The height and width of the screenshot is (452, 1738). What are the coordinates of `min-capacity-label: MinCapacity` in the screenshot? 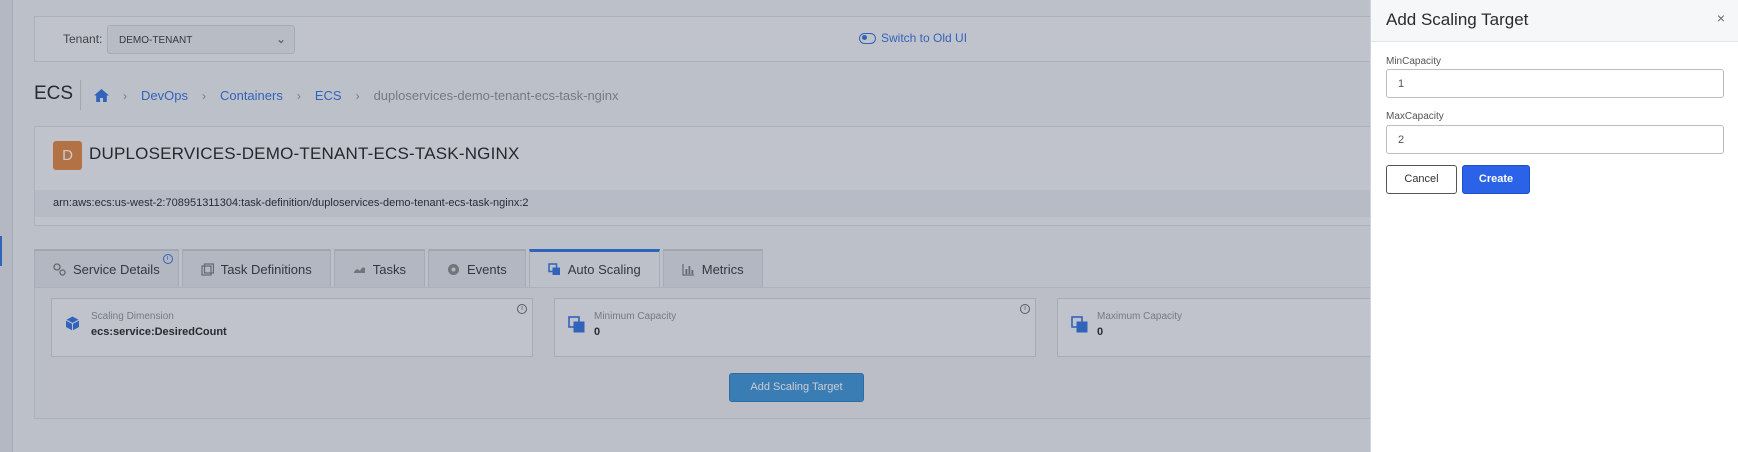 It's located at (1414, 61).